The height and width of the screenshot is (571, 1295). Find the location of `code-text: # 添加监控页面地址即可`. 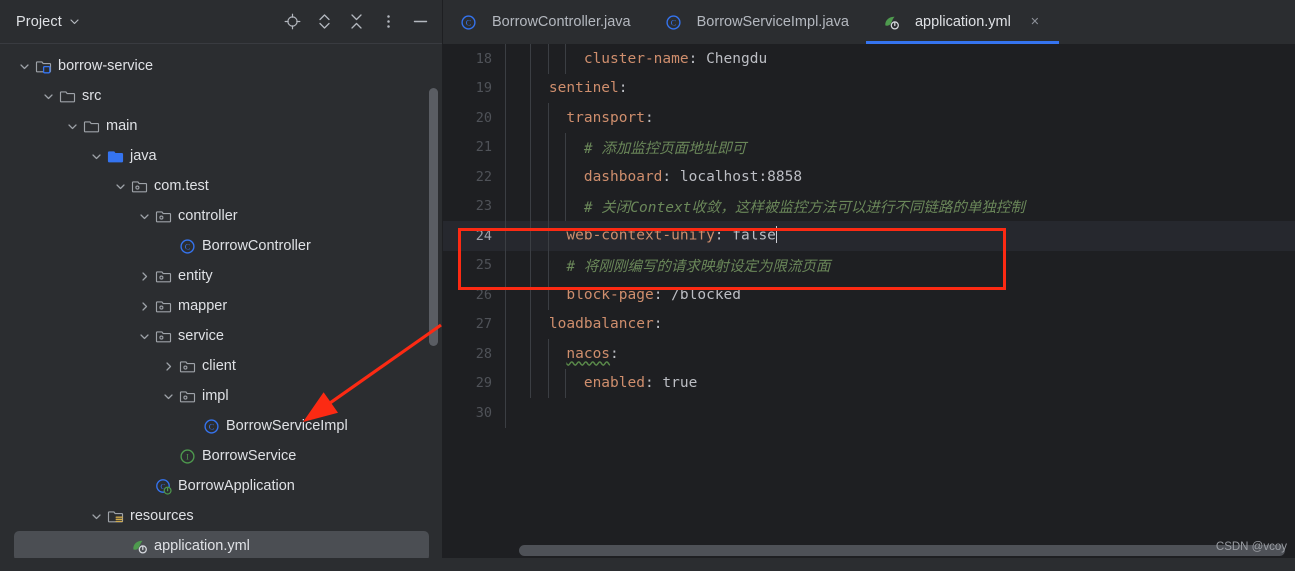

code-text: # 添加监控页面地址即可 is located at coordinates (625, 147).